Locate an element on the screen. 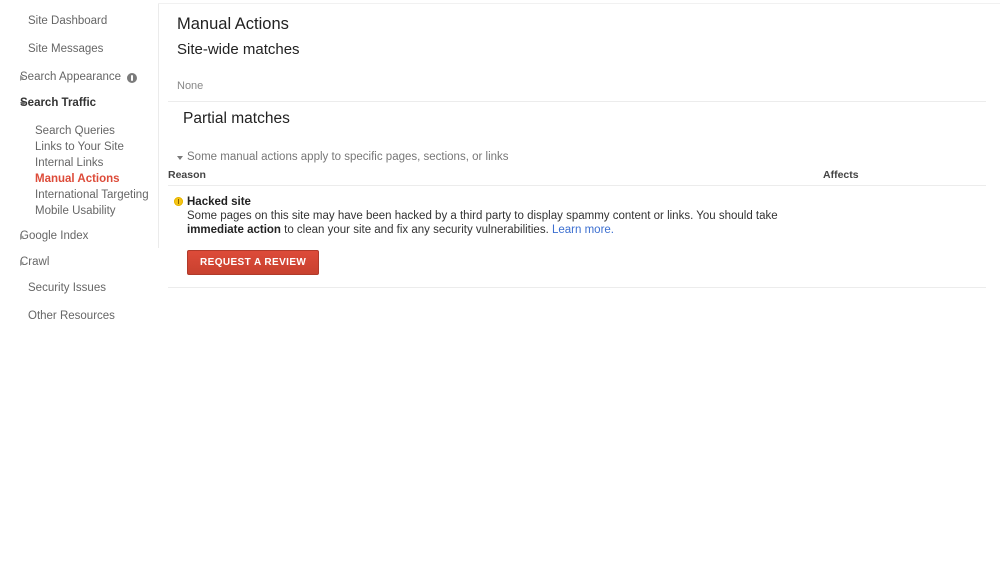 This screenshot has width=1000, height=587. sidebar-item-label: Search Traffic is located at coordinates (58, 103).